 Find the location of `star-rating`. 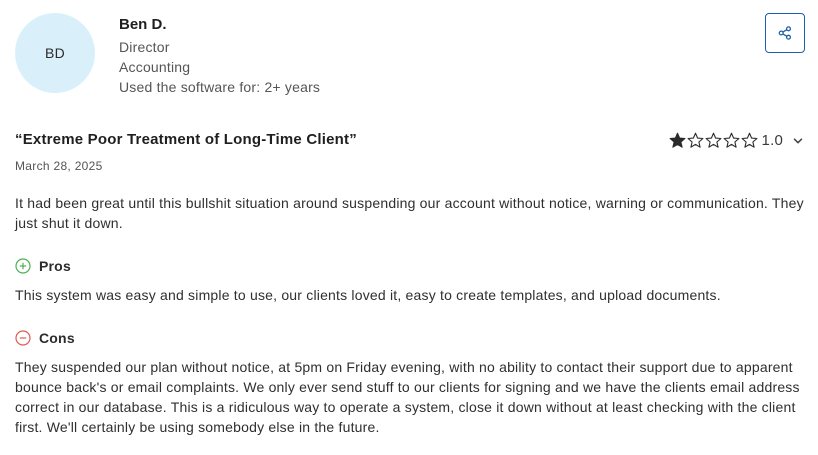

star-rating is located at coordinates (713, 140).